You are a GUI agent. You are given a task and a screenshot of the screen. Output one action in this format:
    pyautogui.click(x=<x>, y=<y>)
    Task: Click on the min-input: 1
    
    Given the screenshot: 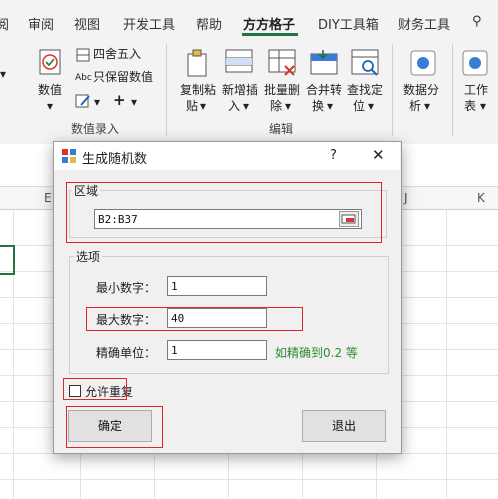 What is the action you would take?
    pyautogui.click(x=217, y=286)
    